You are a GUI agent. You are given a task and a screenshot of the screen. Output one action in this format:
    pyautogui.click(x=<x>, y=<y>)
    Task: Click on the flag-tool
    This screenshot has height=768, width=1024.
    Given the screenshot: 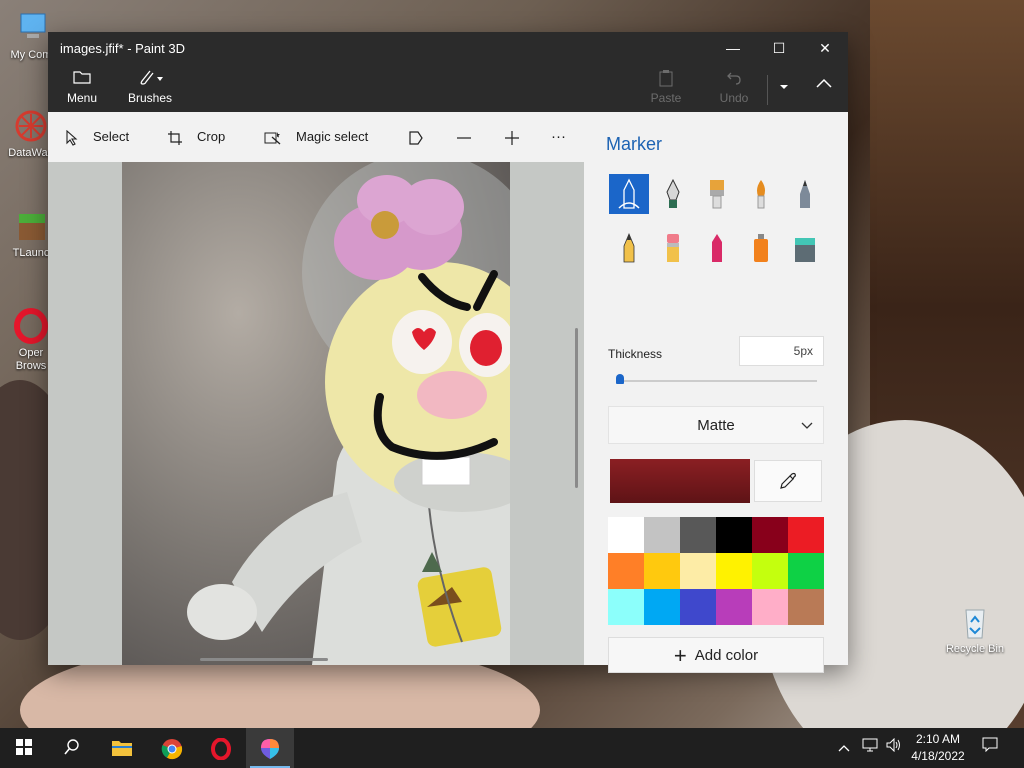 What is the action you would take?
    pyautogui.click(x=416, y=137)
    